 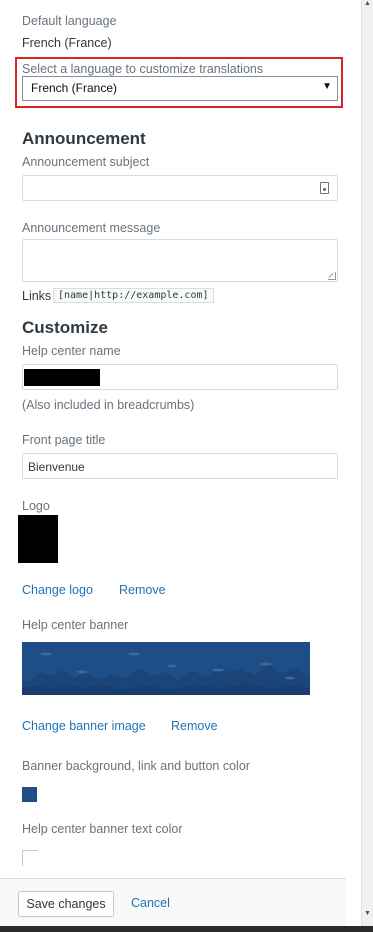 I want to click on contact-card-icon, so click(x=324, y=188).